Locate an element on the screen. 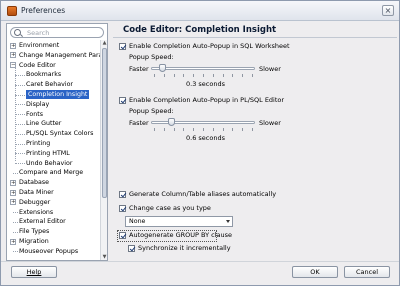 Image resolution: width=400 pixels, height=286 pixels. search-placeholder: Search is located at coordinates (38, 33).